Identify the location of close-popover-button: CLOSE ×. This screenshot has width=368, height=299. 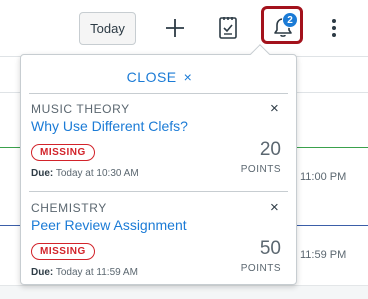
(159, 77).